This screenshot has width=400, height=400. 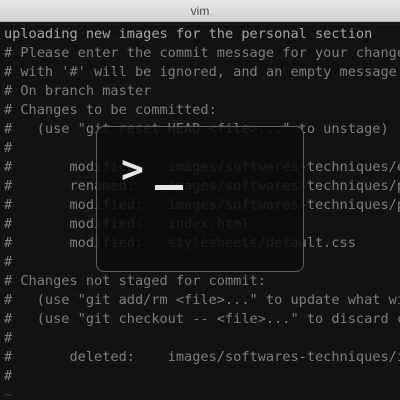 What do you see at coordinates (110, 110) in the screenshot?
I see `buffer-line: # Changes to be committed:` at bounding box center [110, 110].